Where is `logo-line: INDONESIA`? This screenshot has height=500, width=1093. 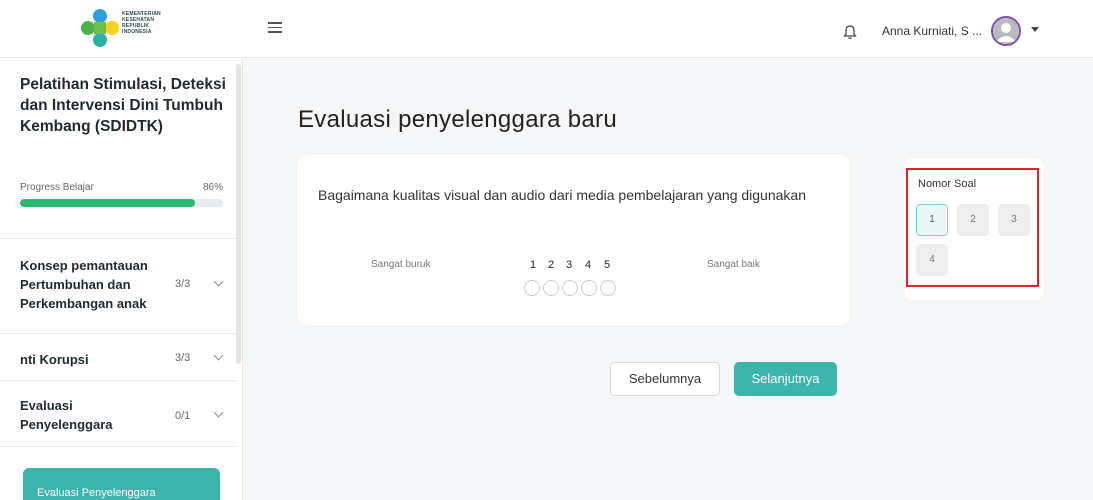 logo-line: INDONESIA is located at coordinates (137, 32).